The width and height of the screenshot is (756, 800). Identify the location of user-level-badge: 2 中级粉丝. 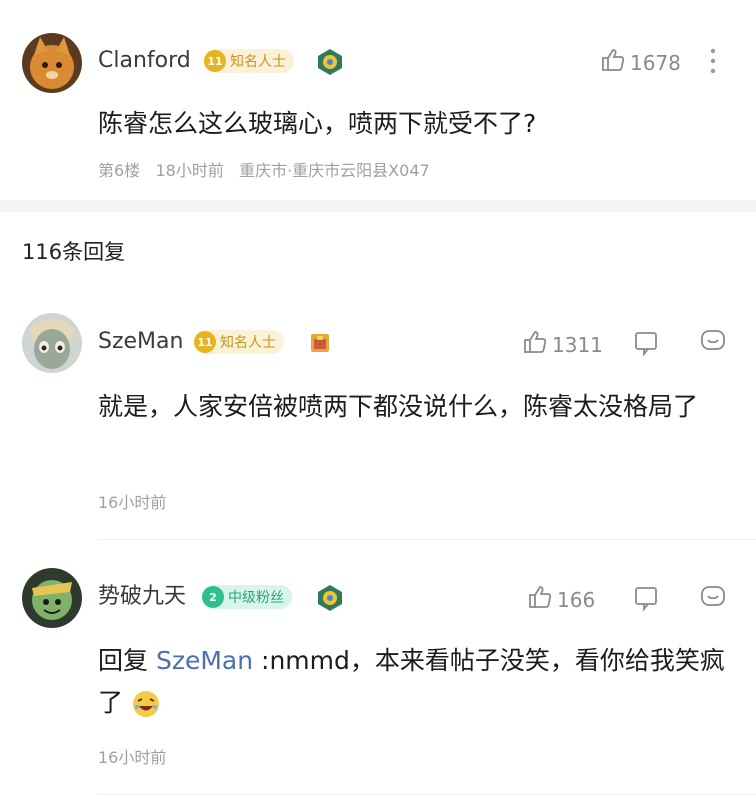
(247, 597).